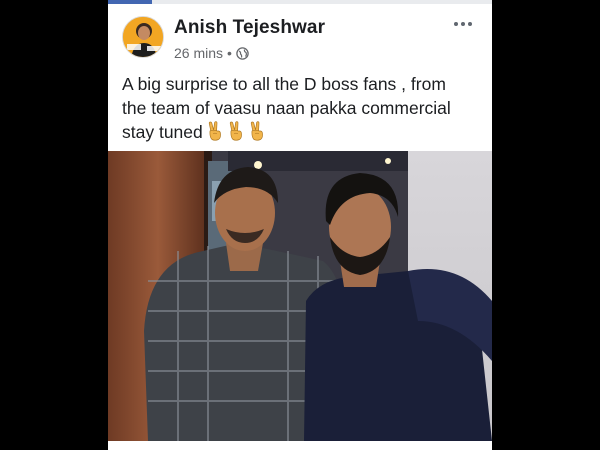 This screenshot has width=600, height=450. Describe the element at coordinates (300, 2) in the screenshot. I see `top-strip` at that location.